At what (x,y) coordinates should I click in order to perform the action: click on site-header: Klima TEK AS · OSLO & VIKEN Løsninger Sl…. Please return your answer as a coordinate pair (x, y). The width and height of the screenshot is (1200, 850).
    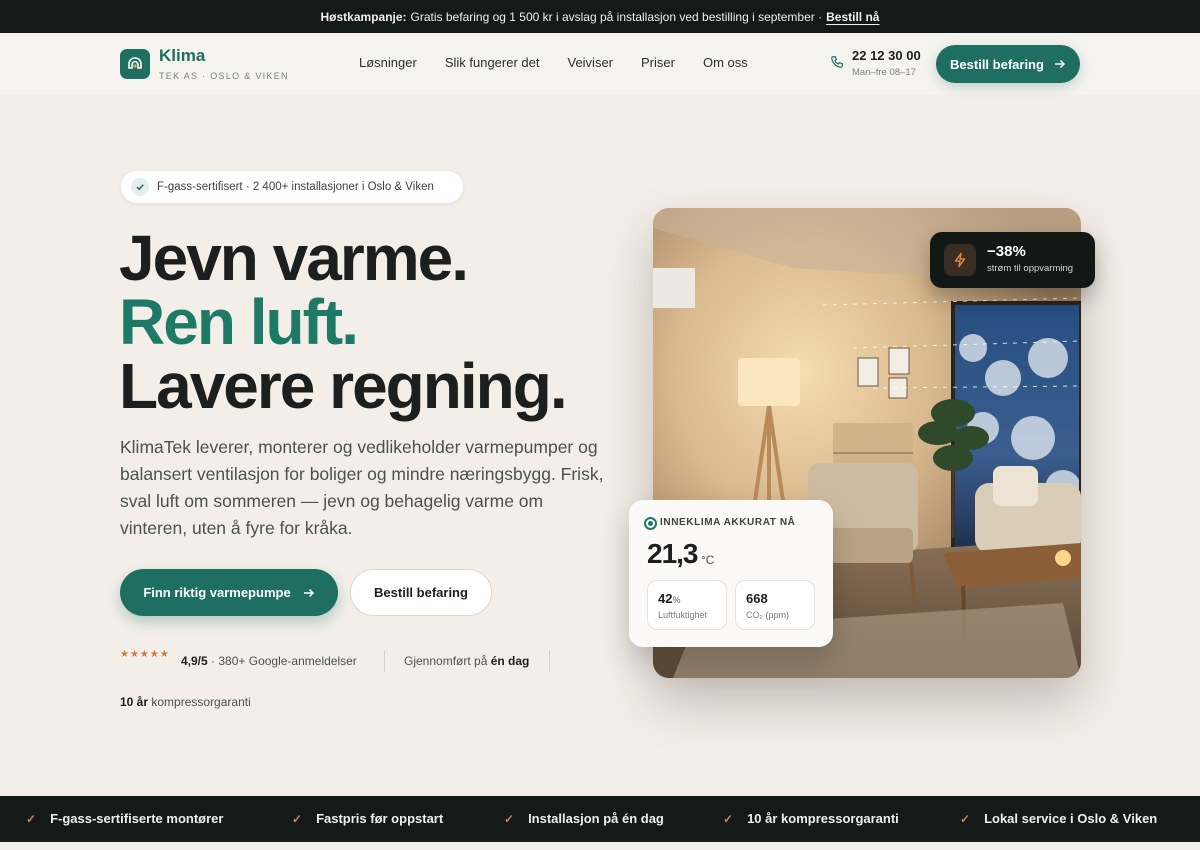
    Looking at the image, I should click on (600, 64).